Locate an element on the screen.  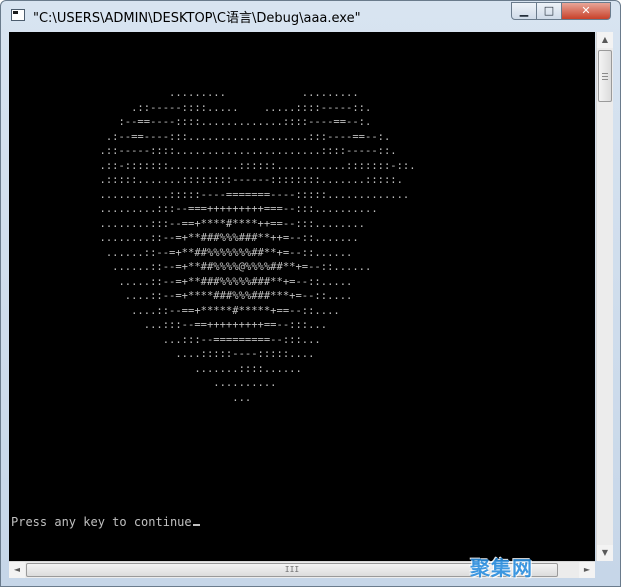
minimize-button: ▁ is located at coordinates (524, 11).